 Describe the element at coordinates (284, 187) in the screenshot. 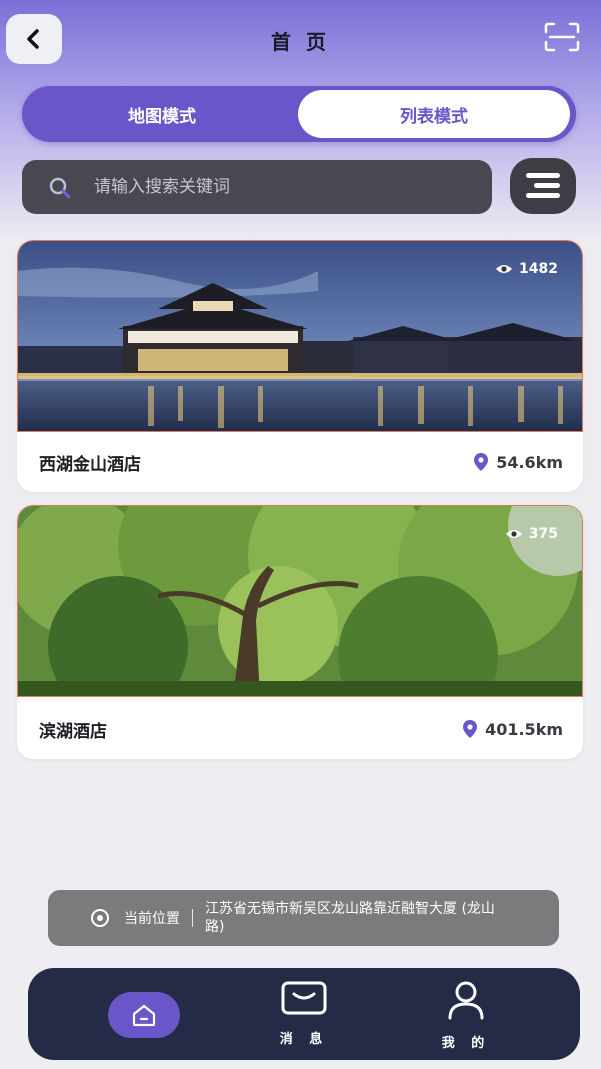

I see `search-input` at that location.